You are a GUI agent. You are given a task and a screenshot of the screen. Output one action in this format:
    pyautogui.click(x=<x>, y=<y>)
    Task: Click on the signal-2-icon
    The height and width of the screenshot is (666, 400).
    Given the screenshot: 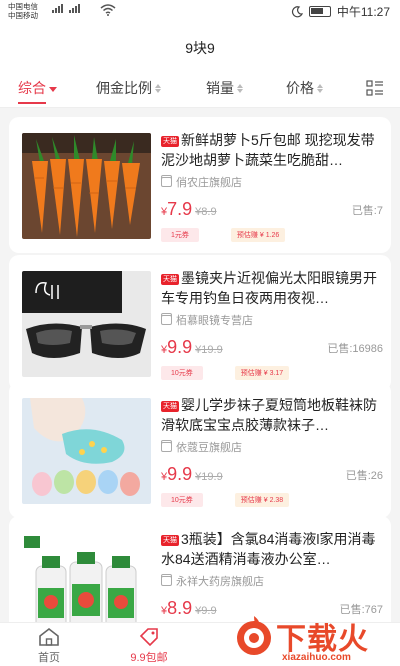 What is the action you would take?
    pyautogui.click(x=74, y=8)
    